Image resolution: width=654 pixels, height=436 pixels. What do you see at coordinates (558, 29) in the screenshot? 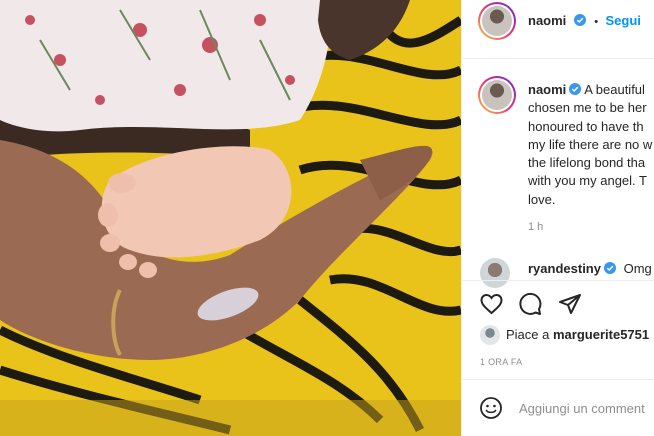
I see `post-header: naomi • Segui` at bounding box center [558, 29].